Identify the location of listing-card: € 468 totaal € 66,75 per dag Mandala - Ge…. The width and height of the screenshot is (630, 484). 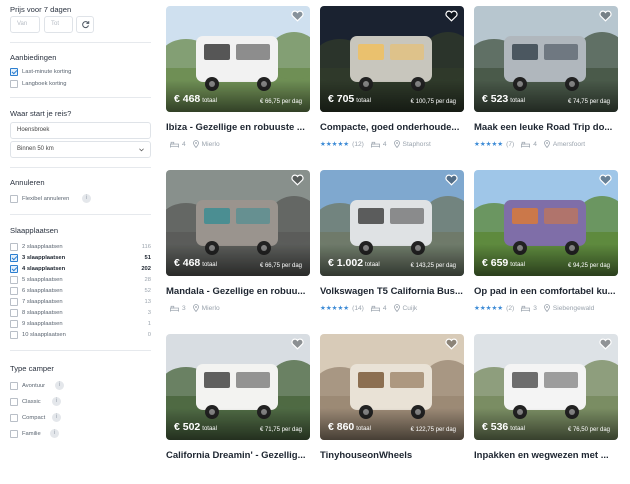
(238, 245).